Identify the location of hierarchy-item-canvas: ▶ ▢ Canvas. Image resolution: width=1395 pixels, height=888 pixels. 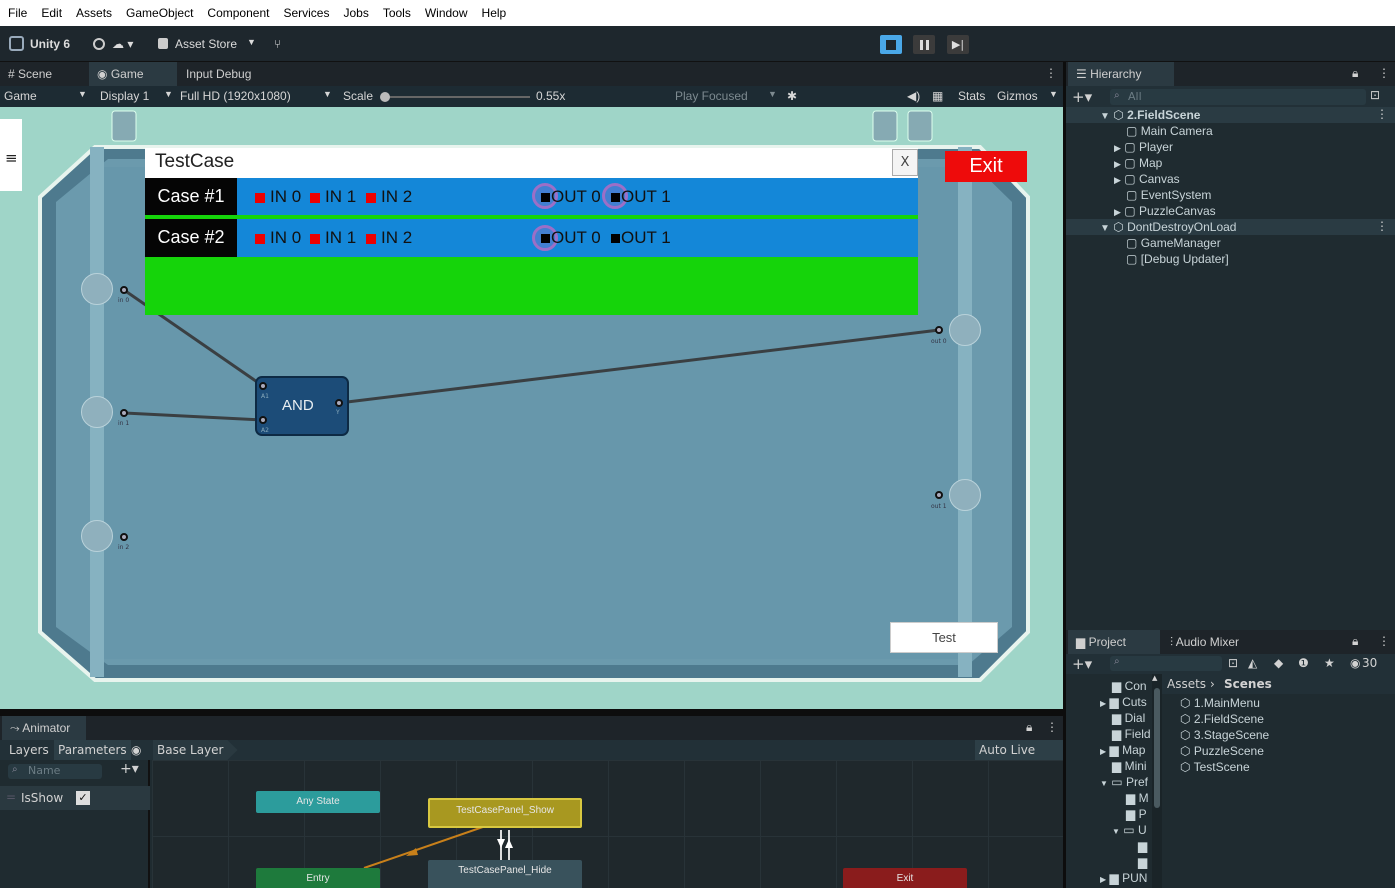
(1147, 179).